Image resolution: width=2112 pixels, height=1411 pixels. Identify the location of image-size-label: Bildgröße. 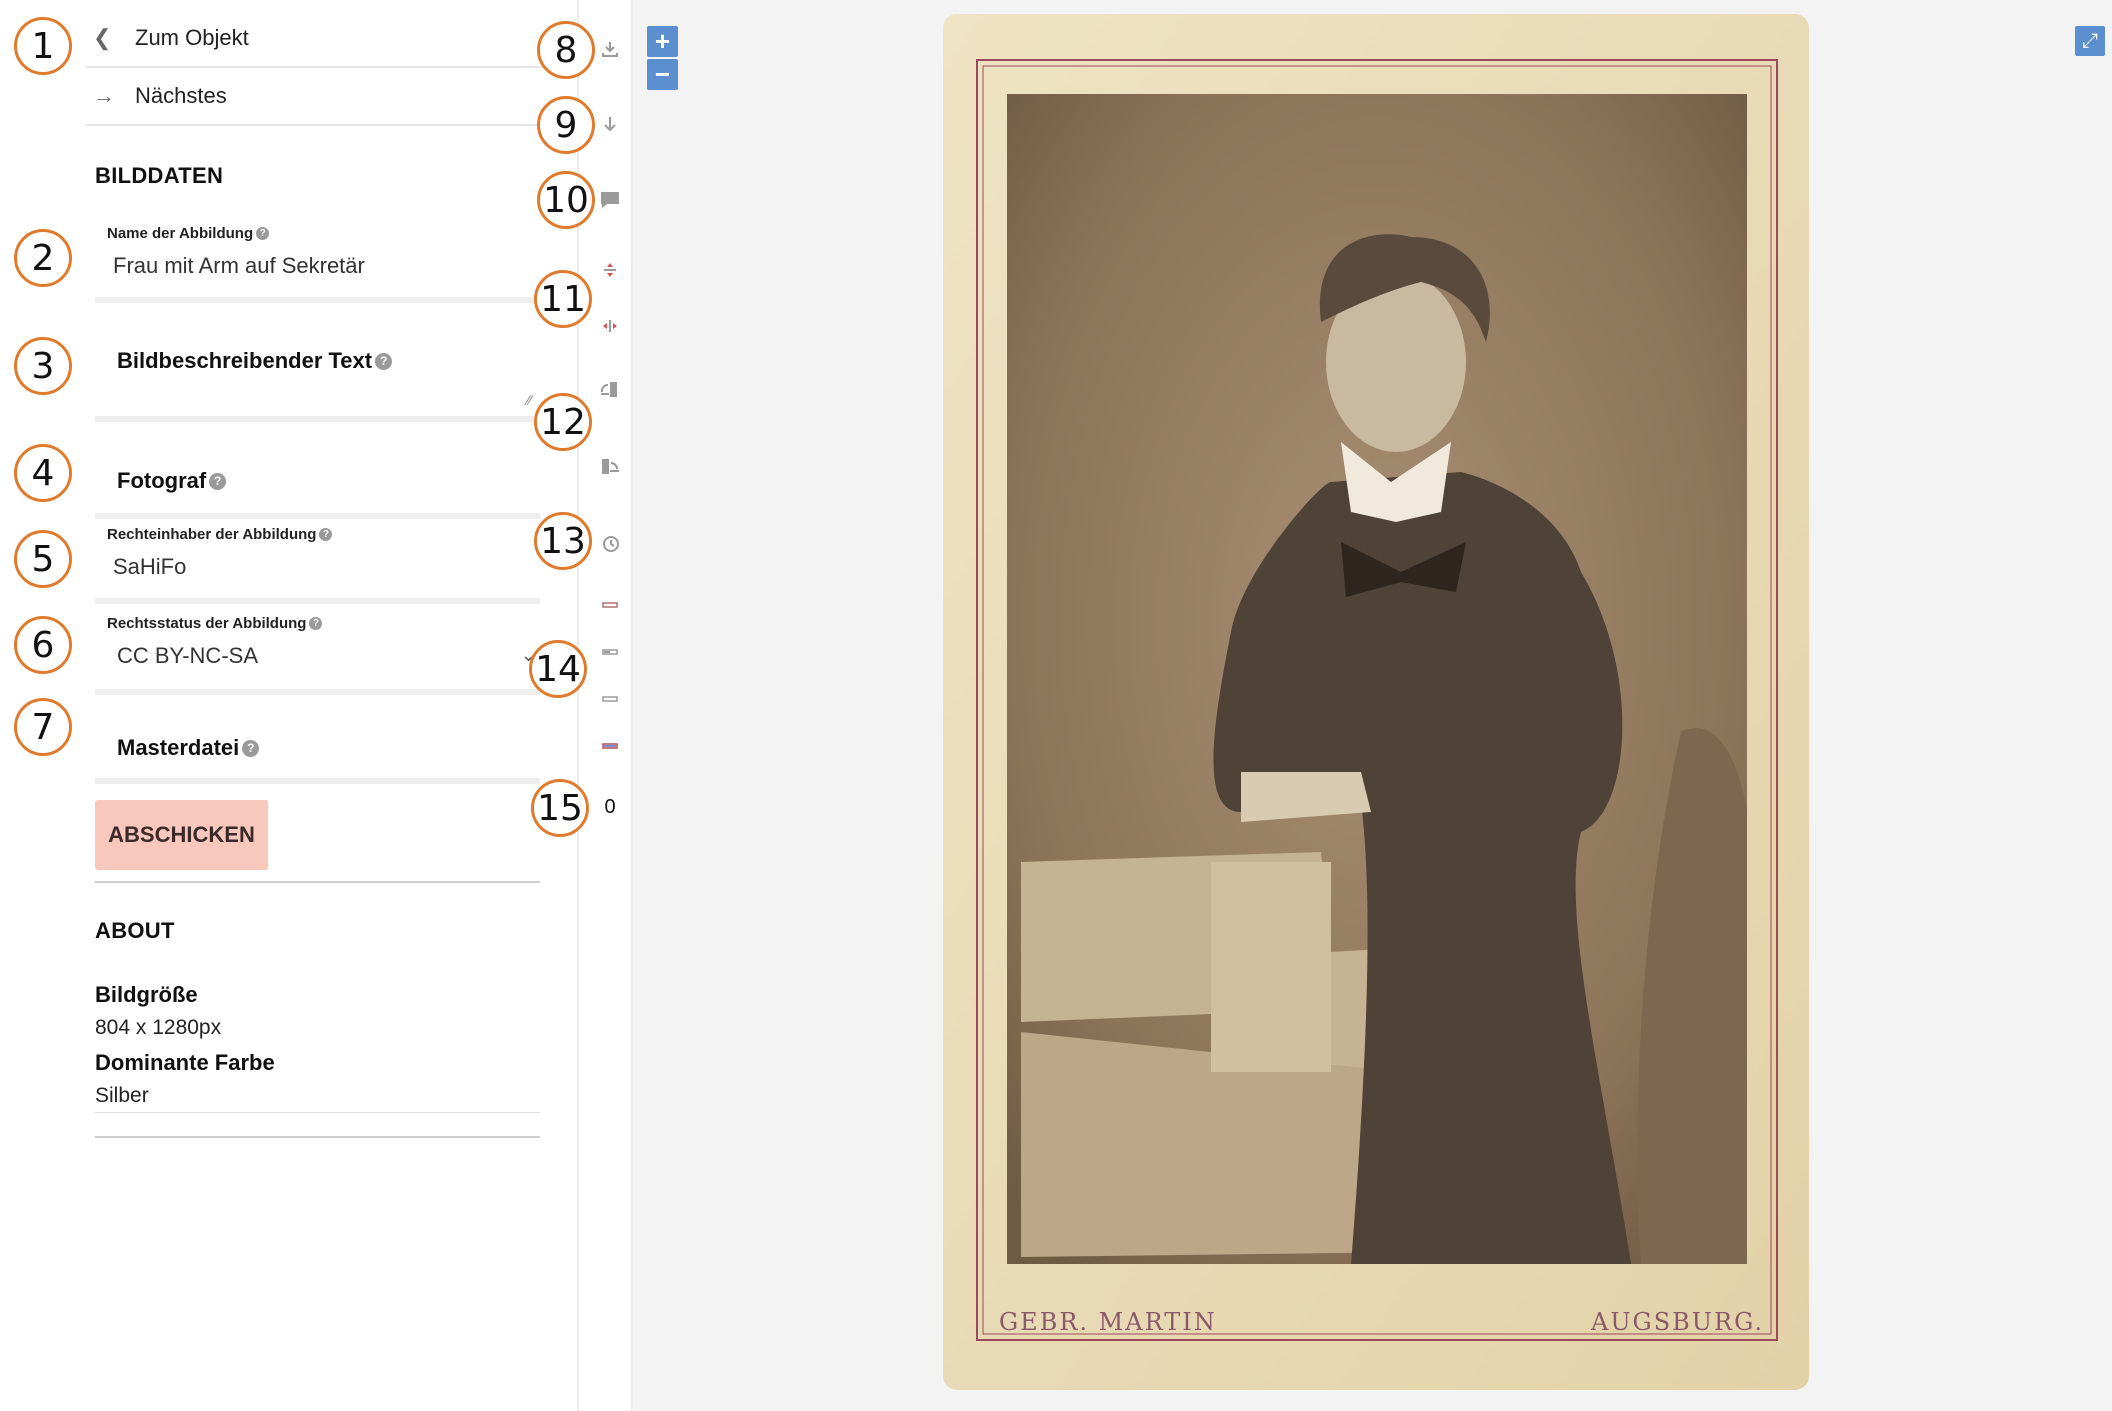
(146, 994).